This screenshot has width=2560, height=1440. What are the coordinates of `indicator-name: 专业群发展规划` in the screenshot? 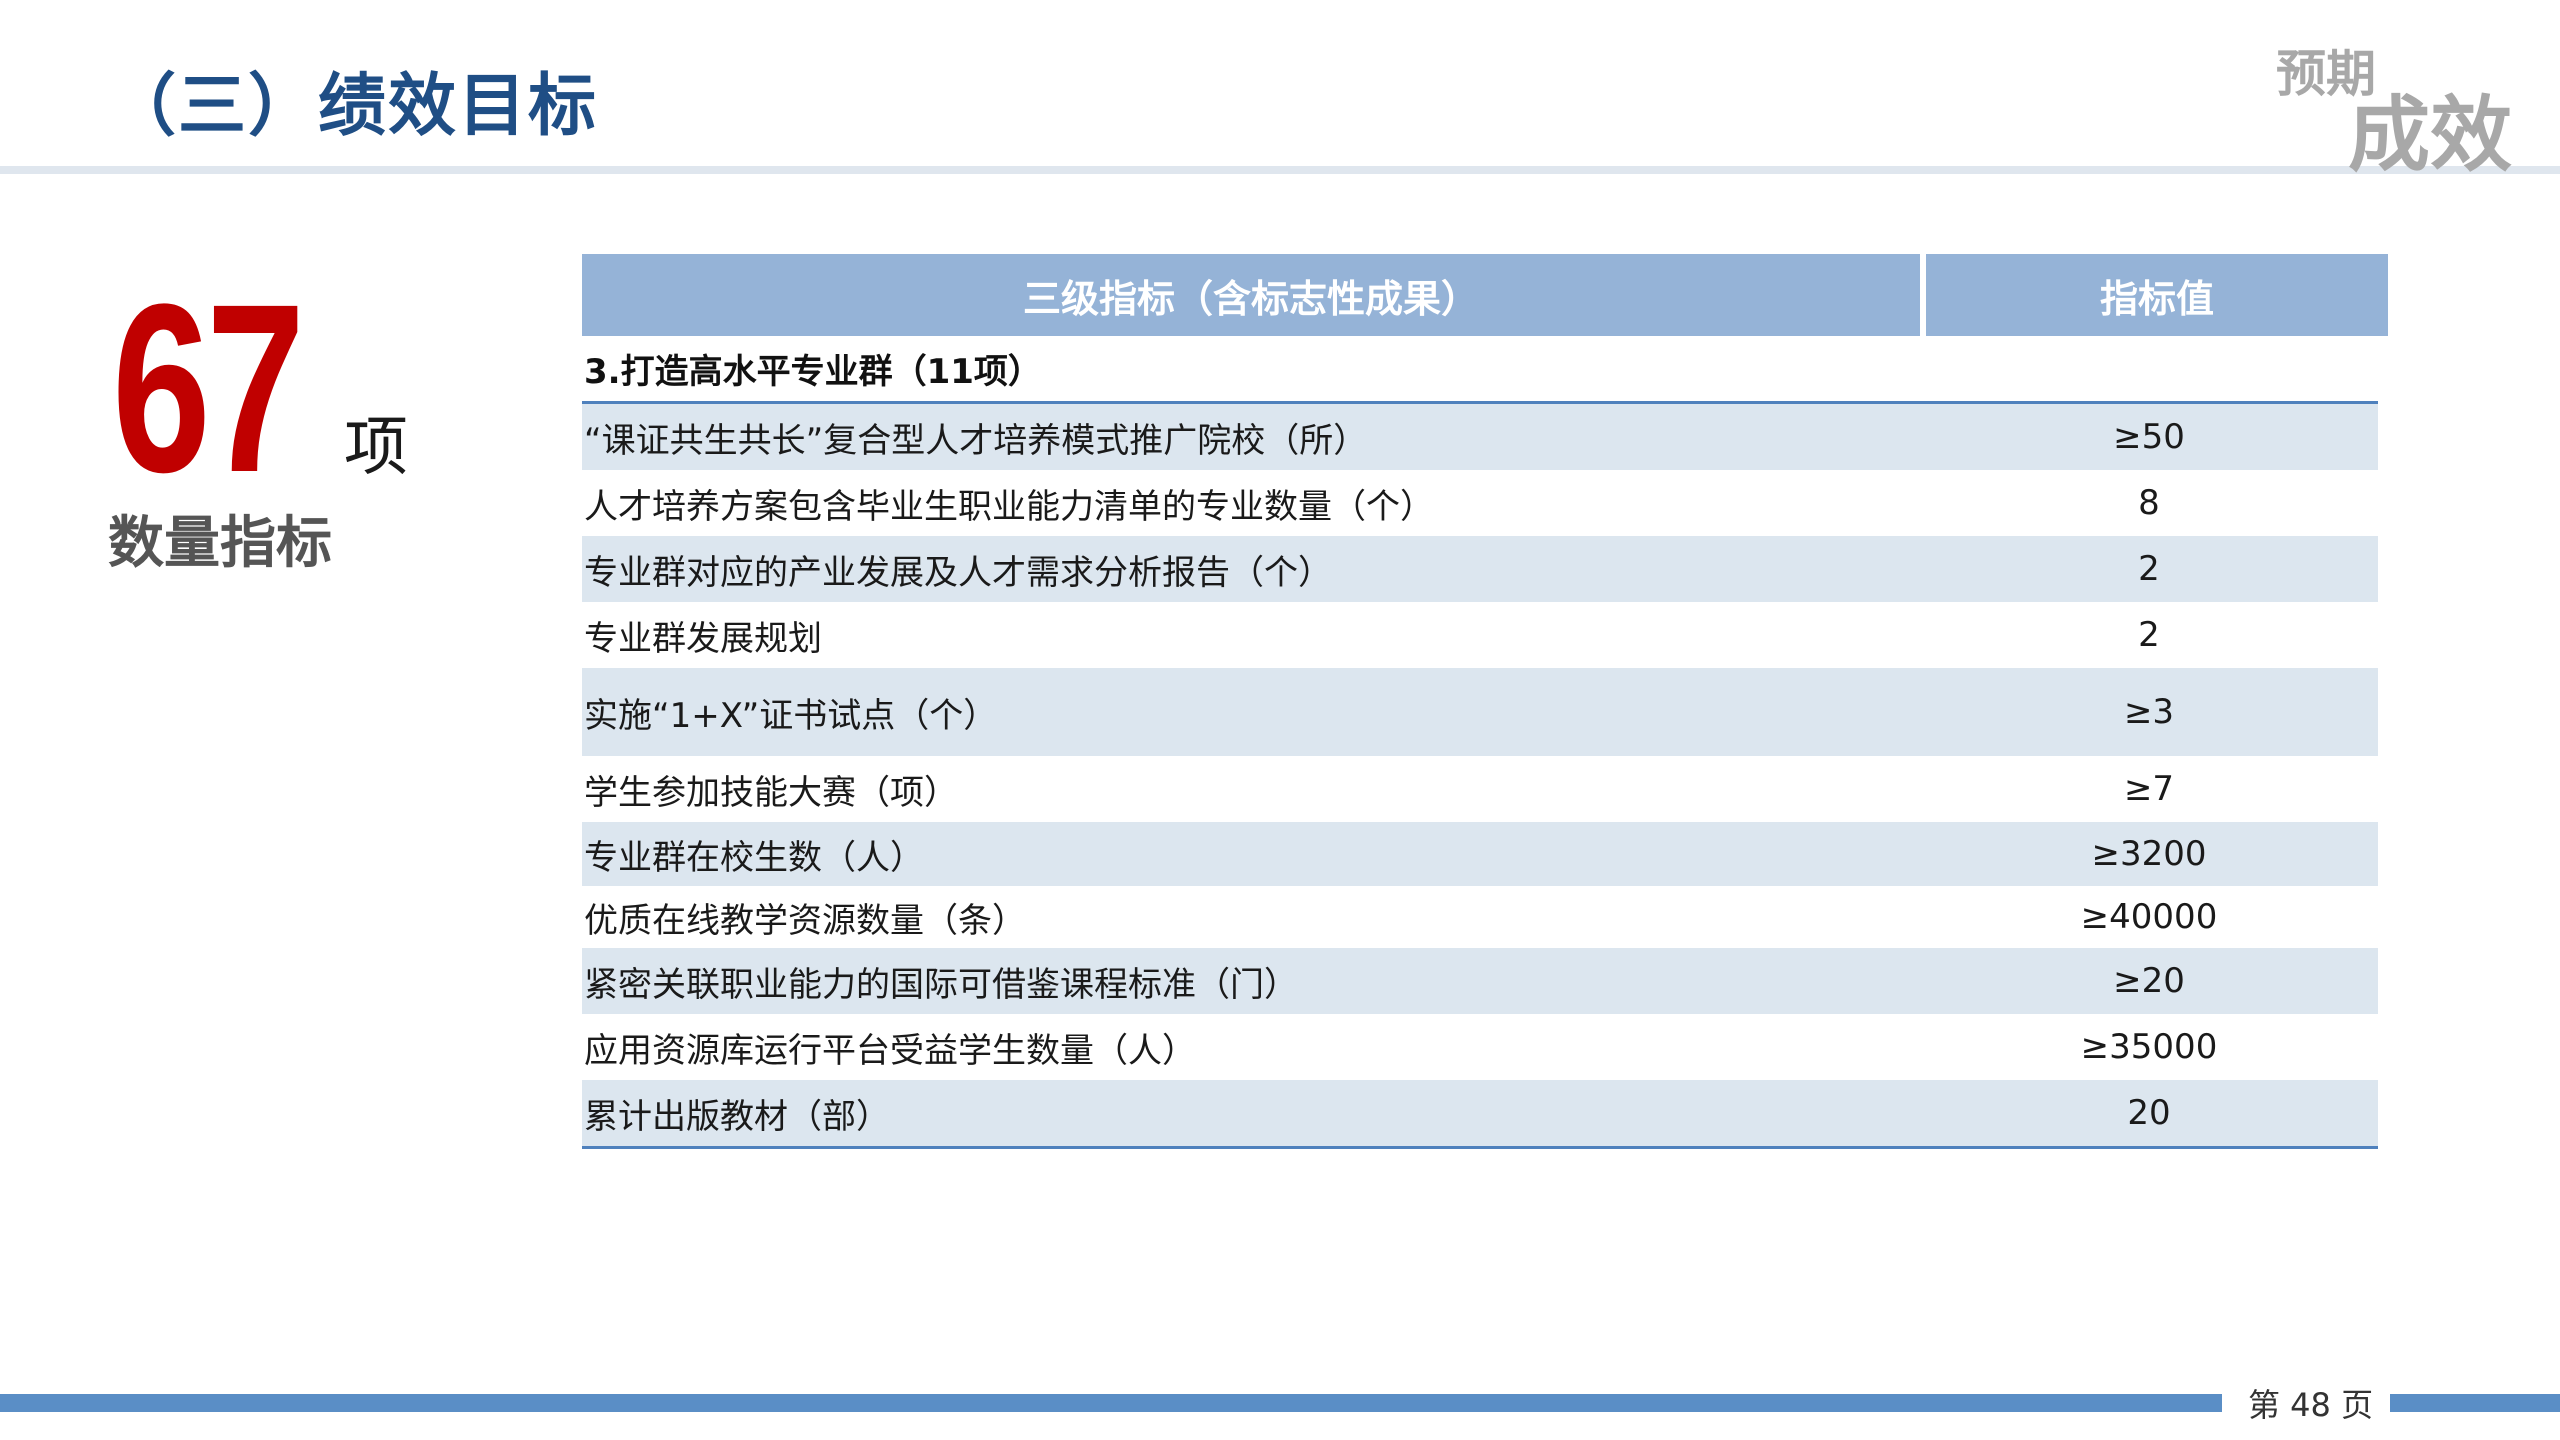 It's located at (703, 638).